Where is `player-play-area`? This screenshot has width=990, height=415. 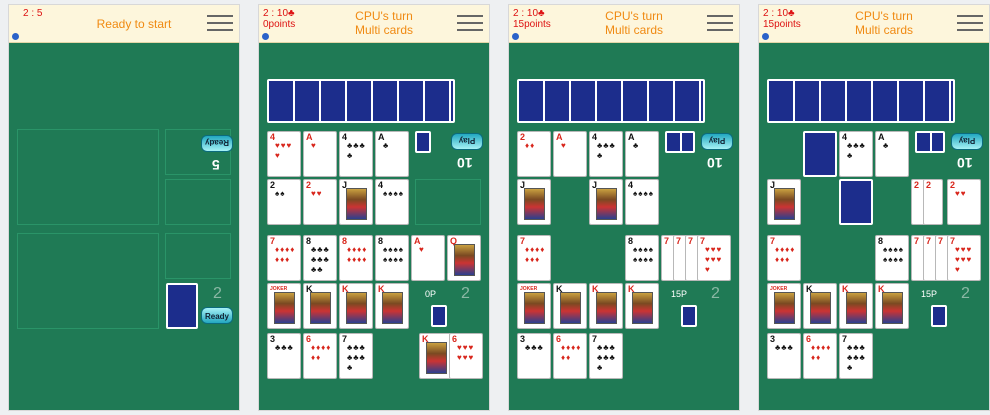 player-play-area is located at coordinates (88, 281).